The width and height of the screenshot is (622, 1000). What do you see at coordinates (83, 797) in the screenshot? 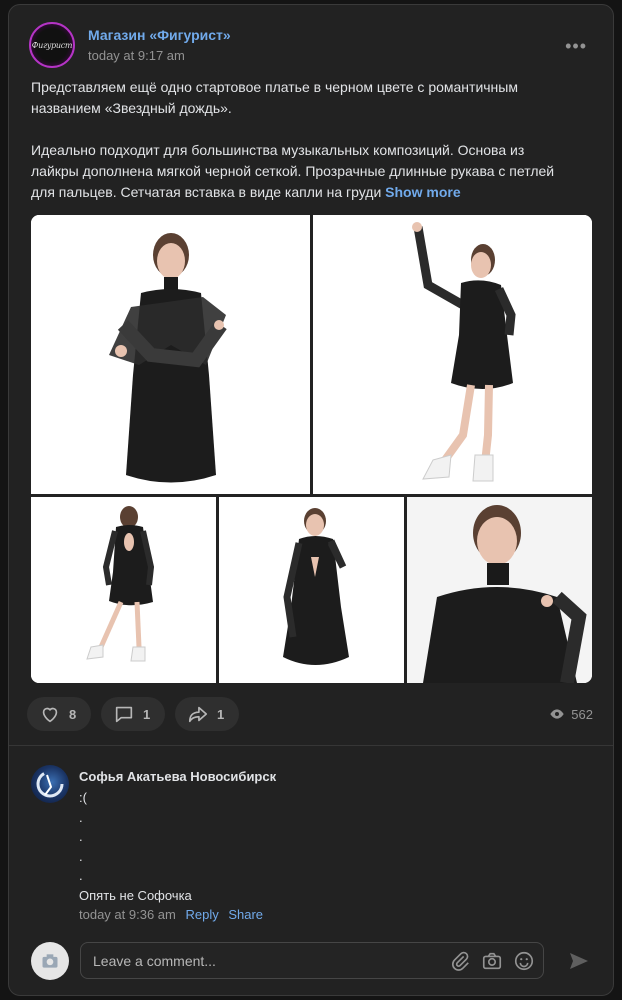
I see `comment-line: :(` at bounding box center [83, 797].